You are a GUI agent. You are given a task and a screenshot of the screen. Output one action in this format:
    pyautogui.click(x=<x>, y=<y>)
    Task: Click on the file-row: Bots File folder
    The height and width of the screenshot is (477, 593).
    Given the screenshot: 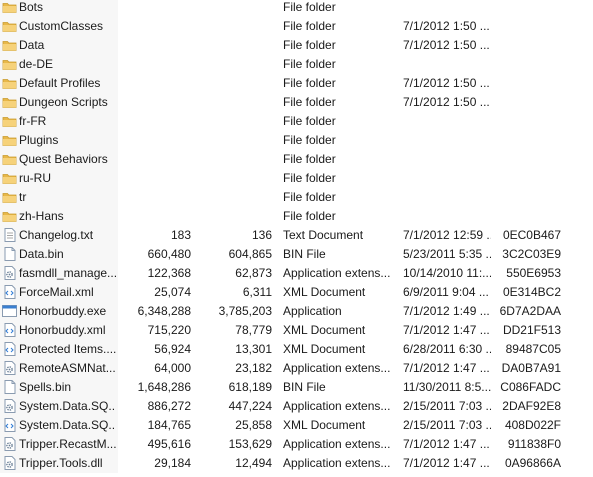 What is the action you would take?
    pyautogui.click(x=296, y=8)
    